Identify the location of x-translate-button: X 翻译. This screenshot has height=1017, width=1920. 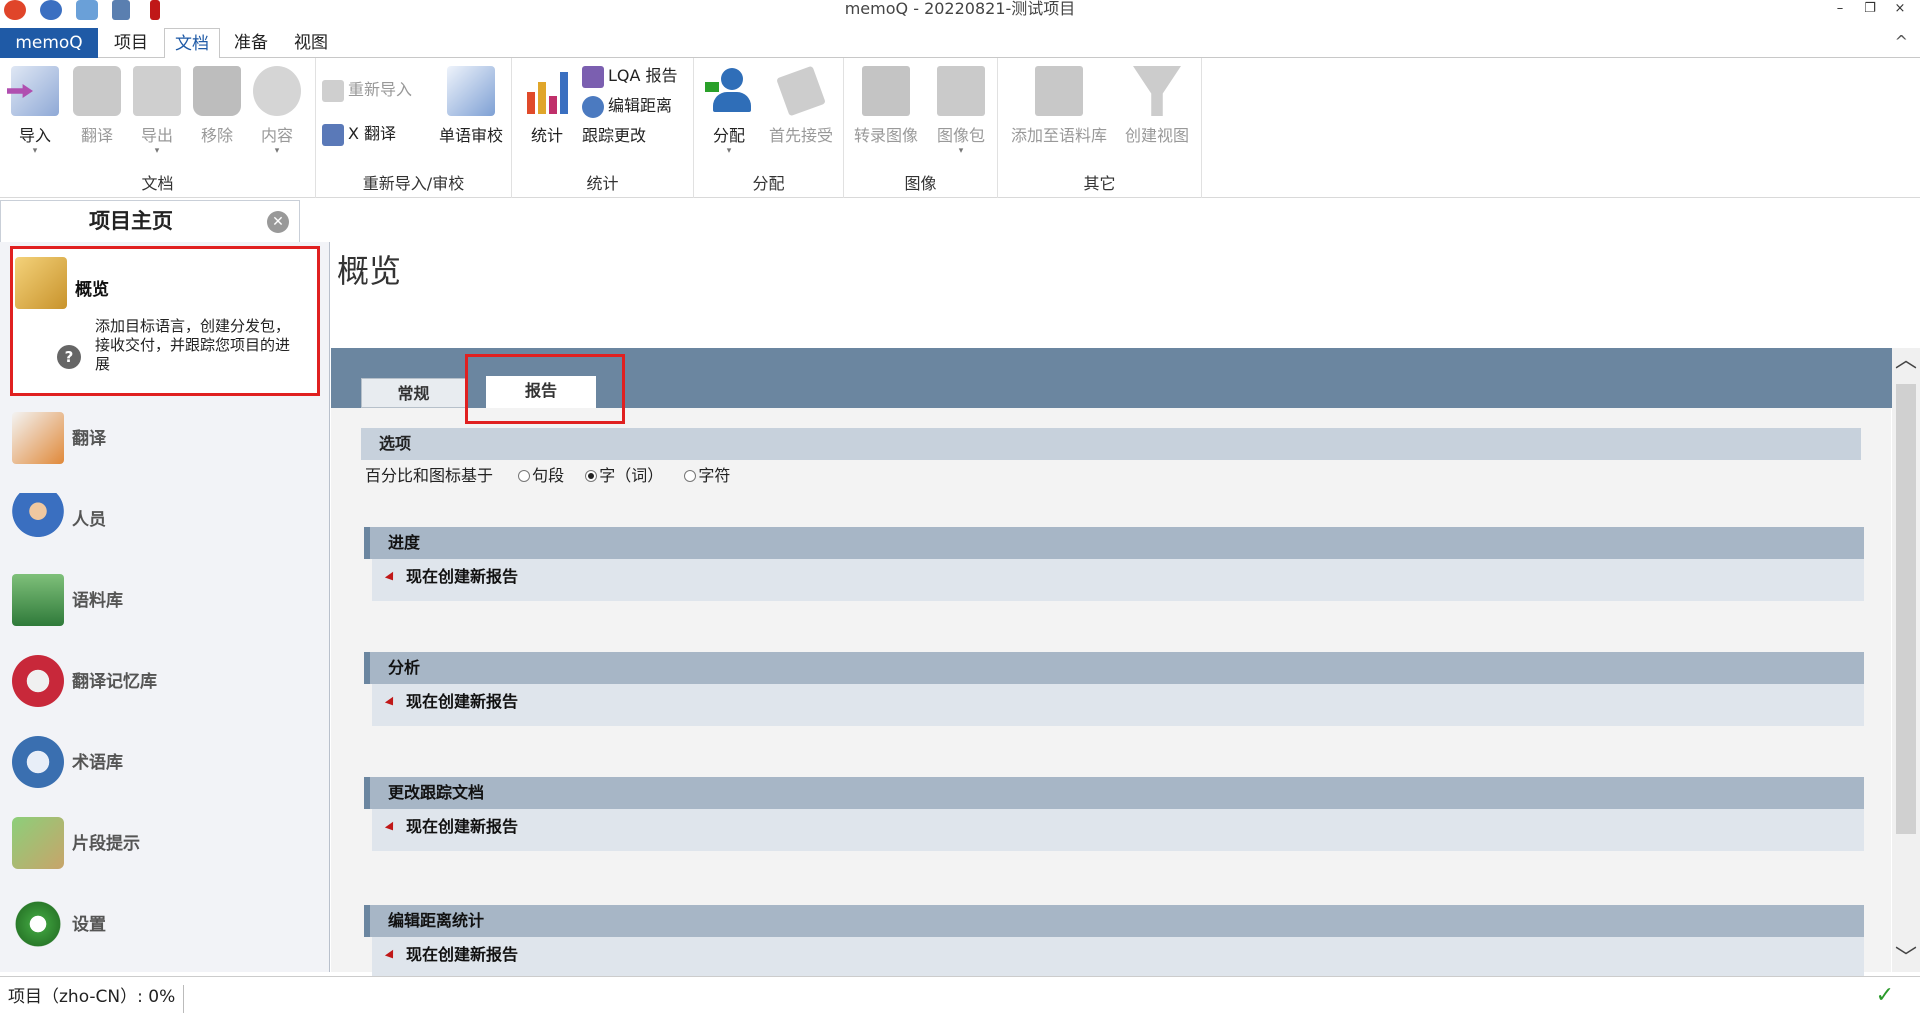
(359, 134).